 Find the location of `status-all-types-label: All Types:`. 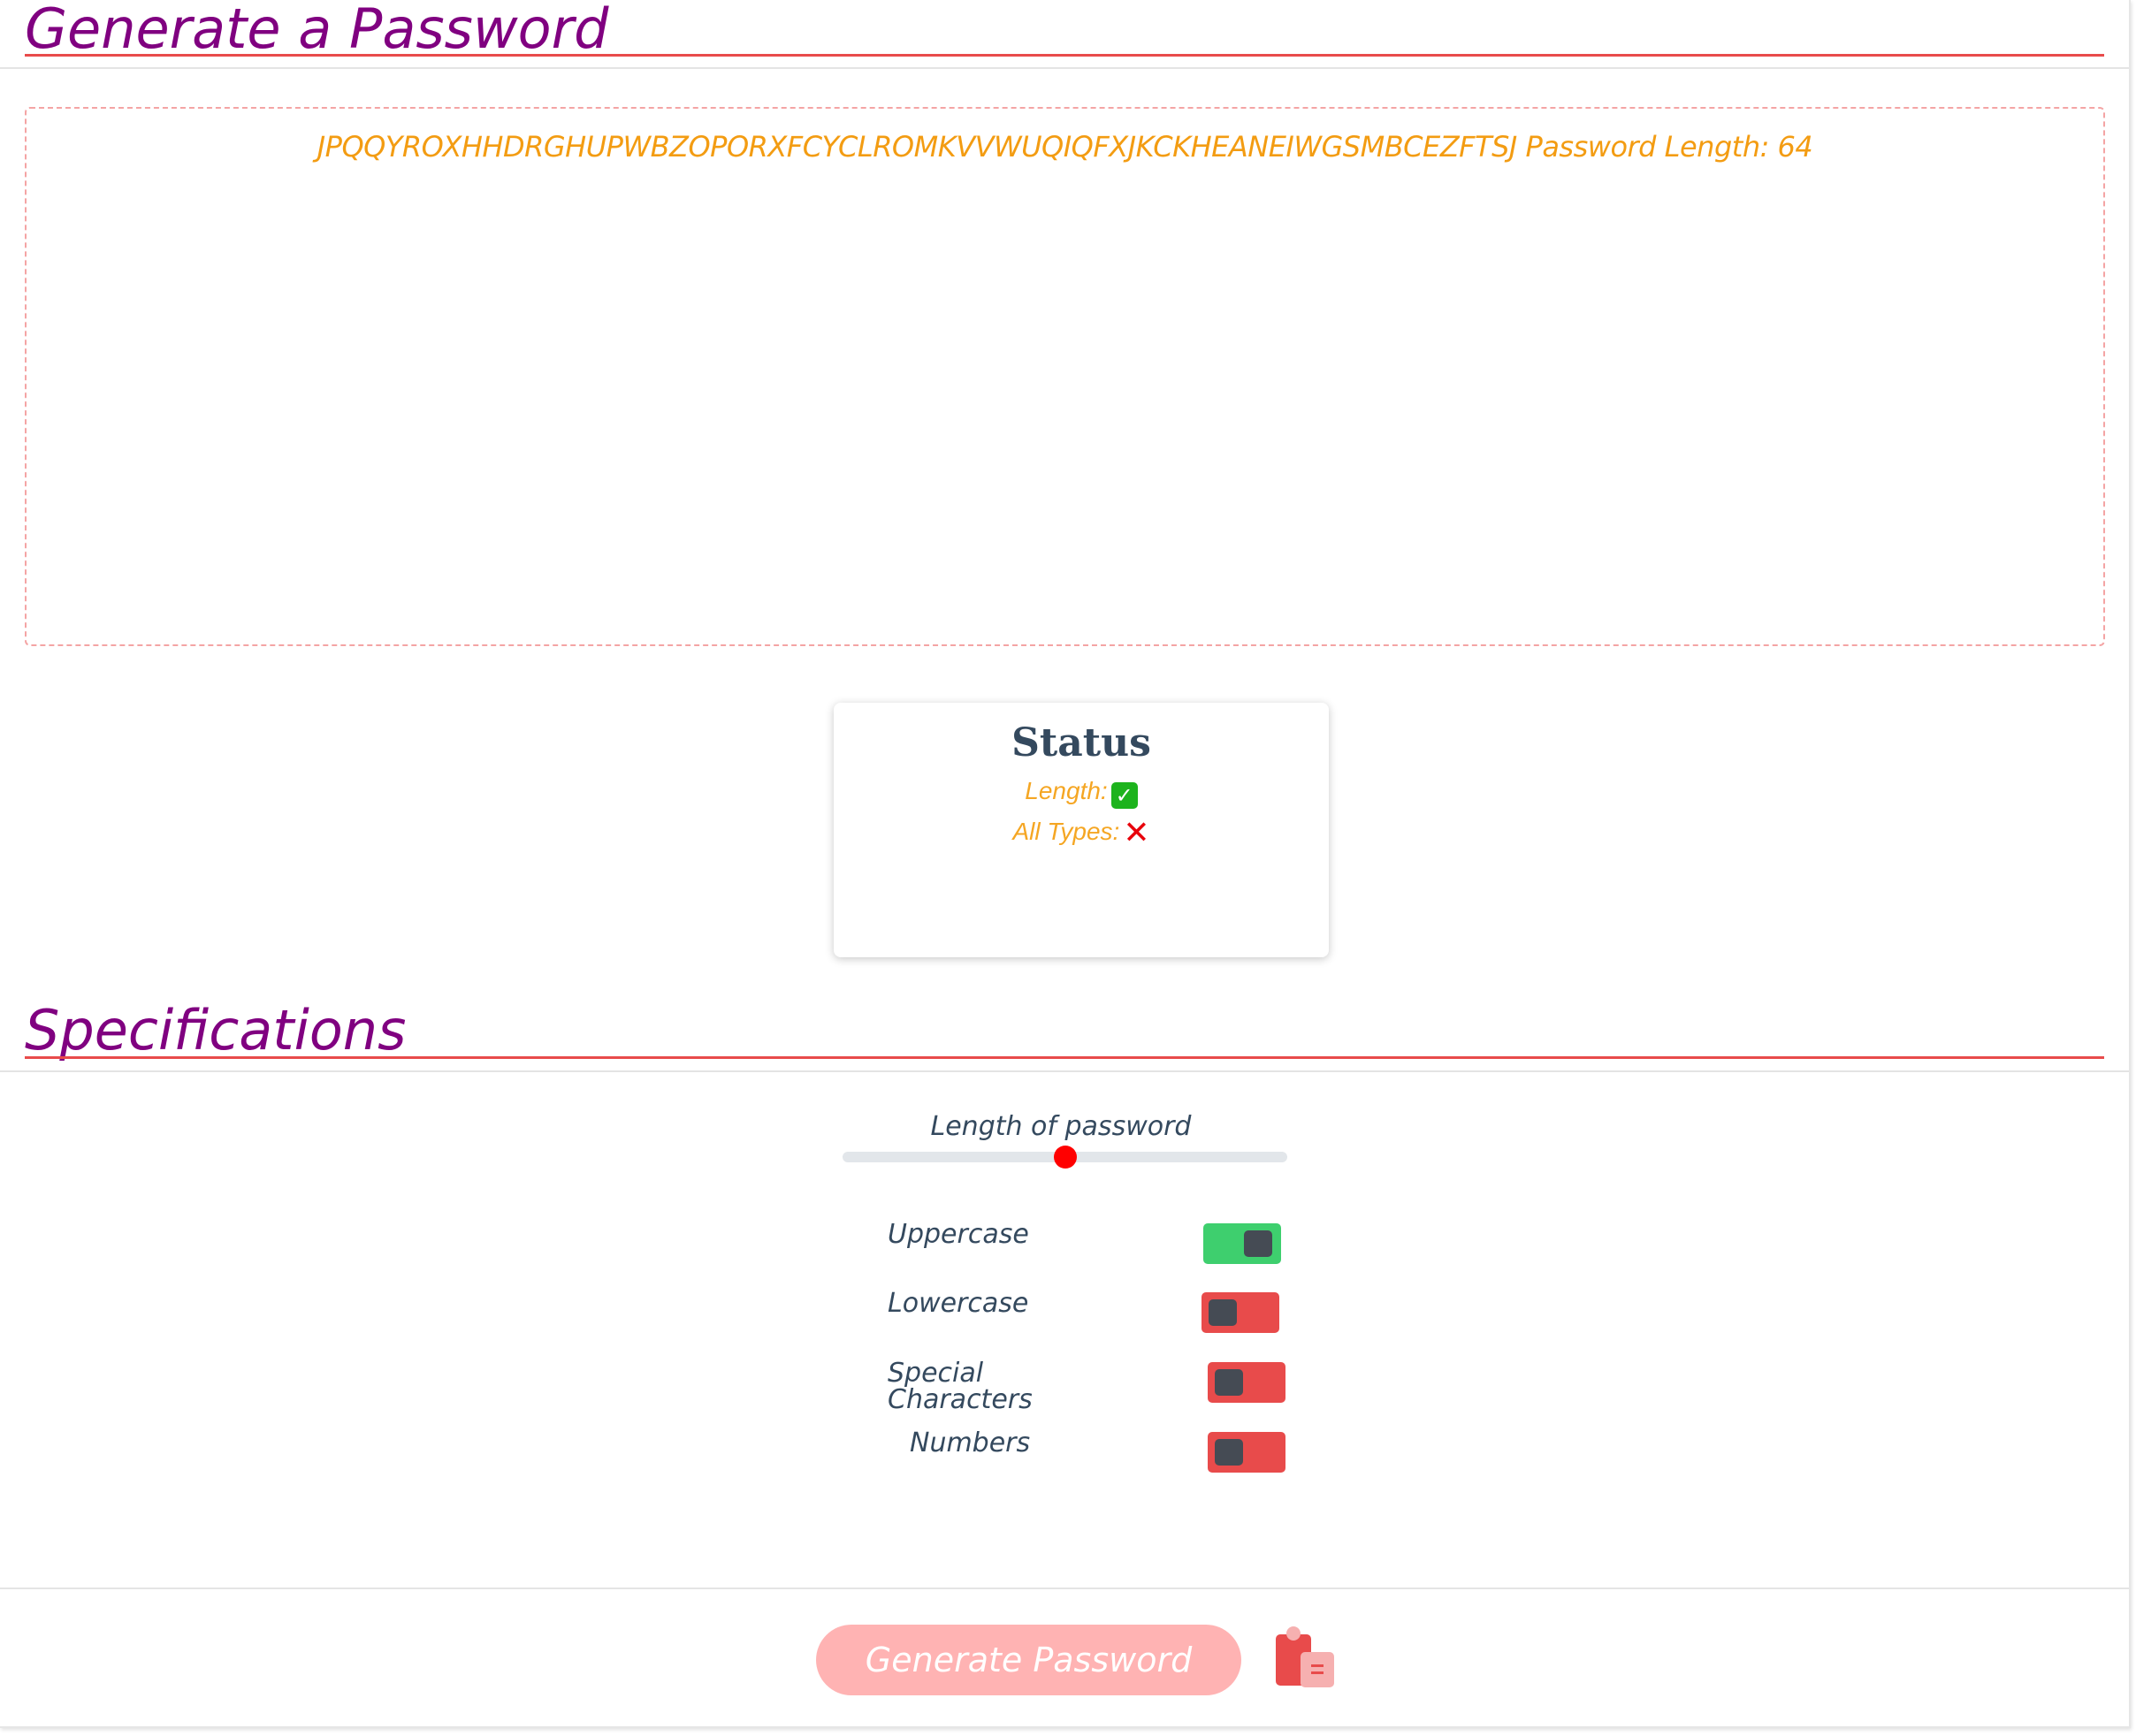

status-all-types-label: All Types: is located at coordinates (1066, 832).